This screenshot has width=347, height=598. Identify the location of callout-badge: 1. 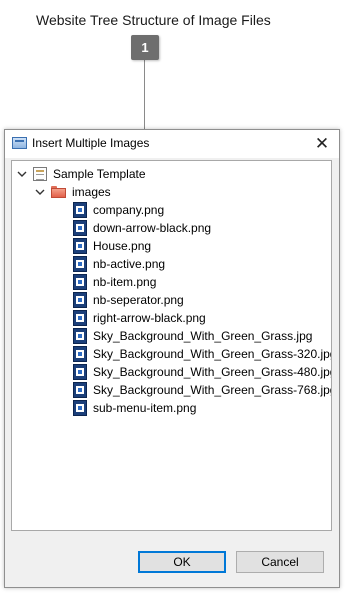
(145, 47).